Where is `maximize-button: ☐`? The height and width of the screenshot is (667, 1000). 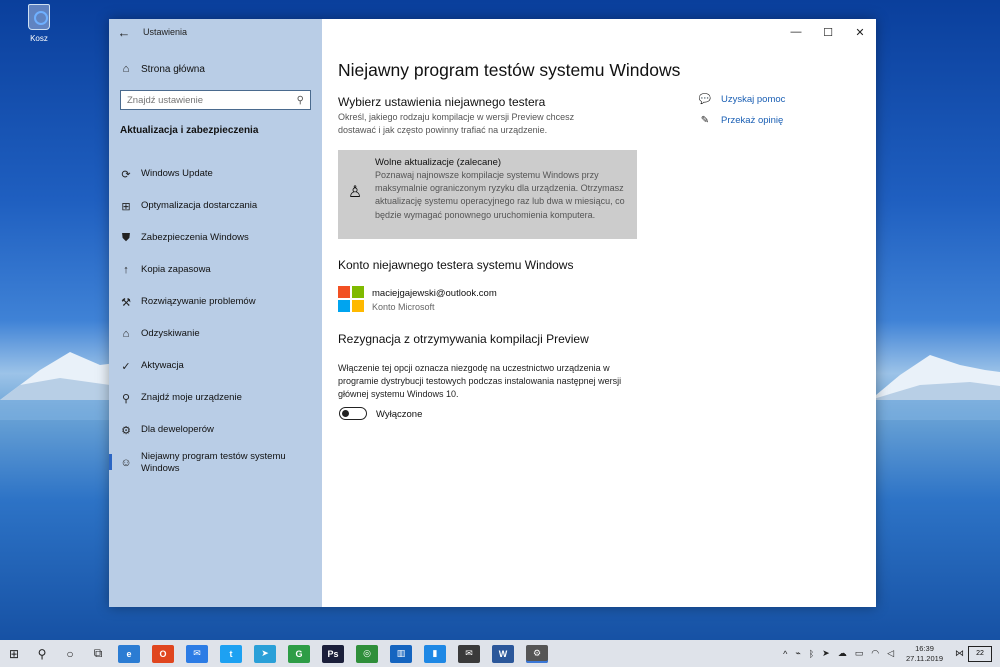 maximize-button: ☐ is located at coordinates (828, 32).